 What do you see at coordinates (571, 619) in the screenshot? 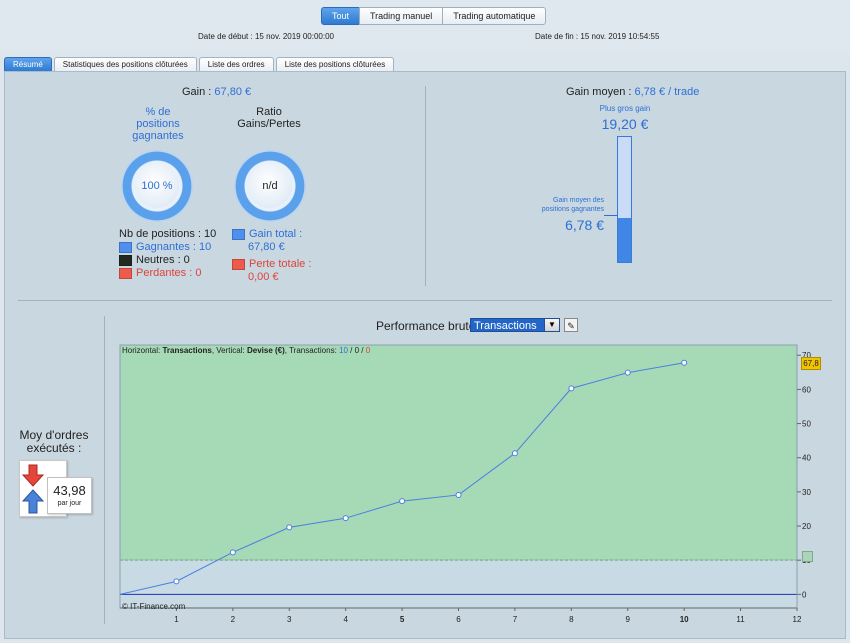
I see `x-tick-label: 8` at bounding box center [571, 619].